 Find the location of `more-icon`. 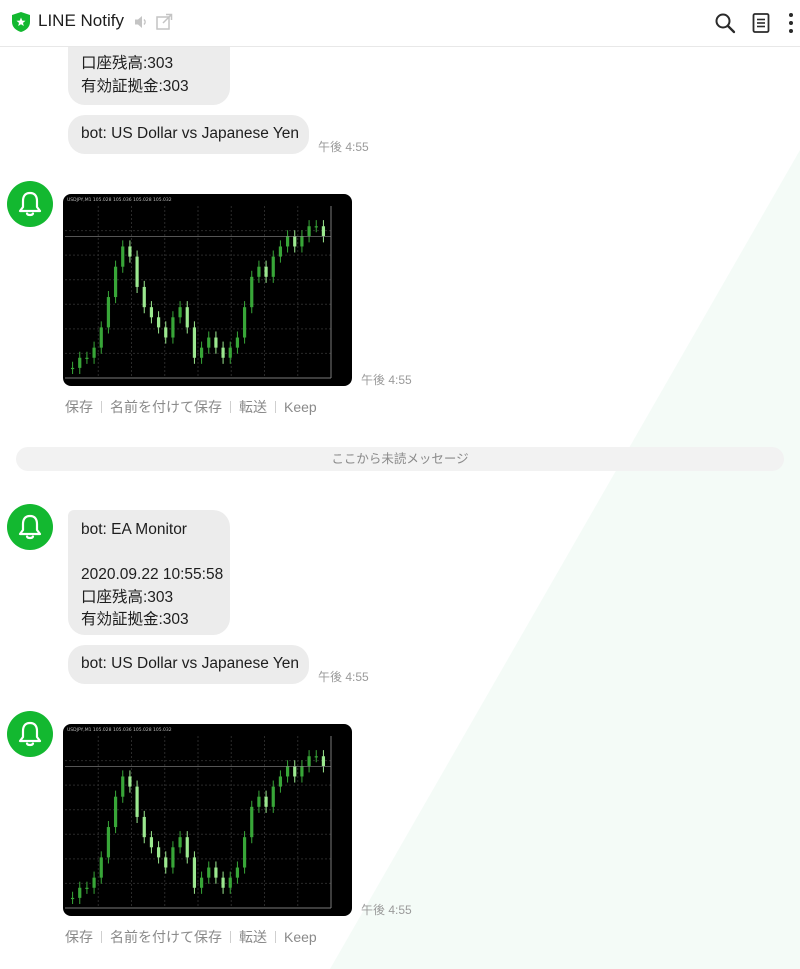

more-icon is located at coordinates (791, 23).